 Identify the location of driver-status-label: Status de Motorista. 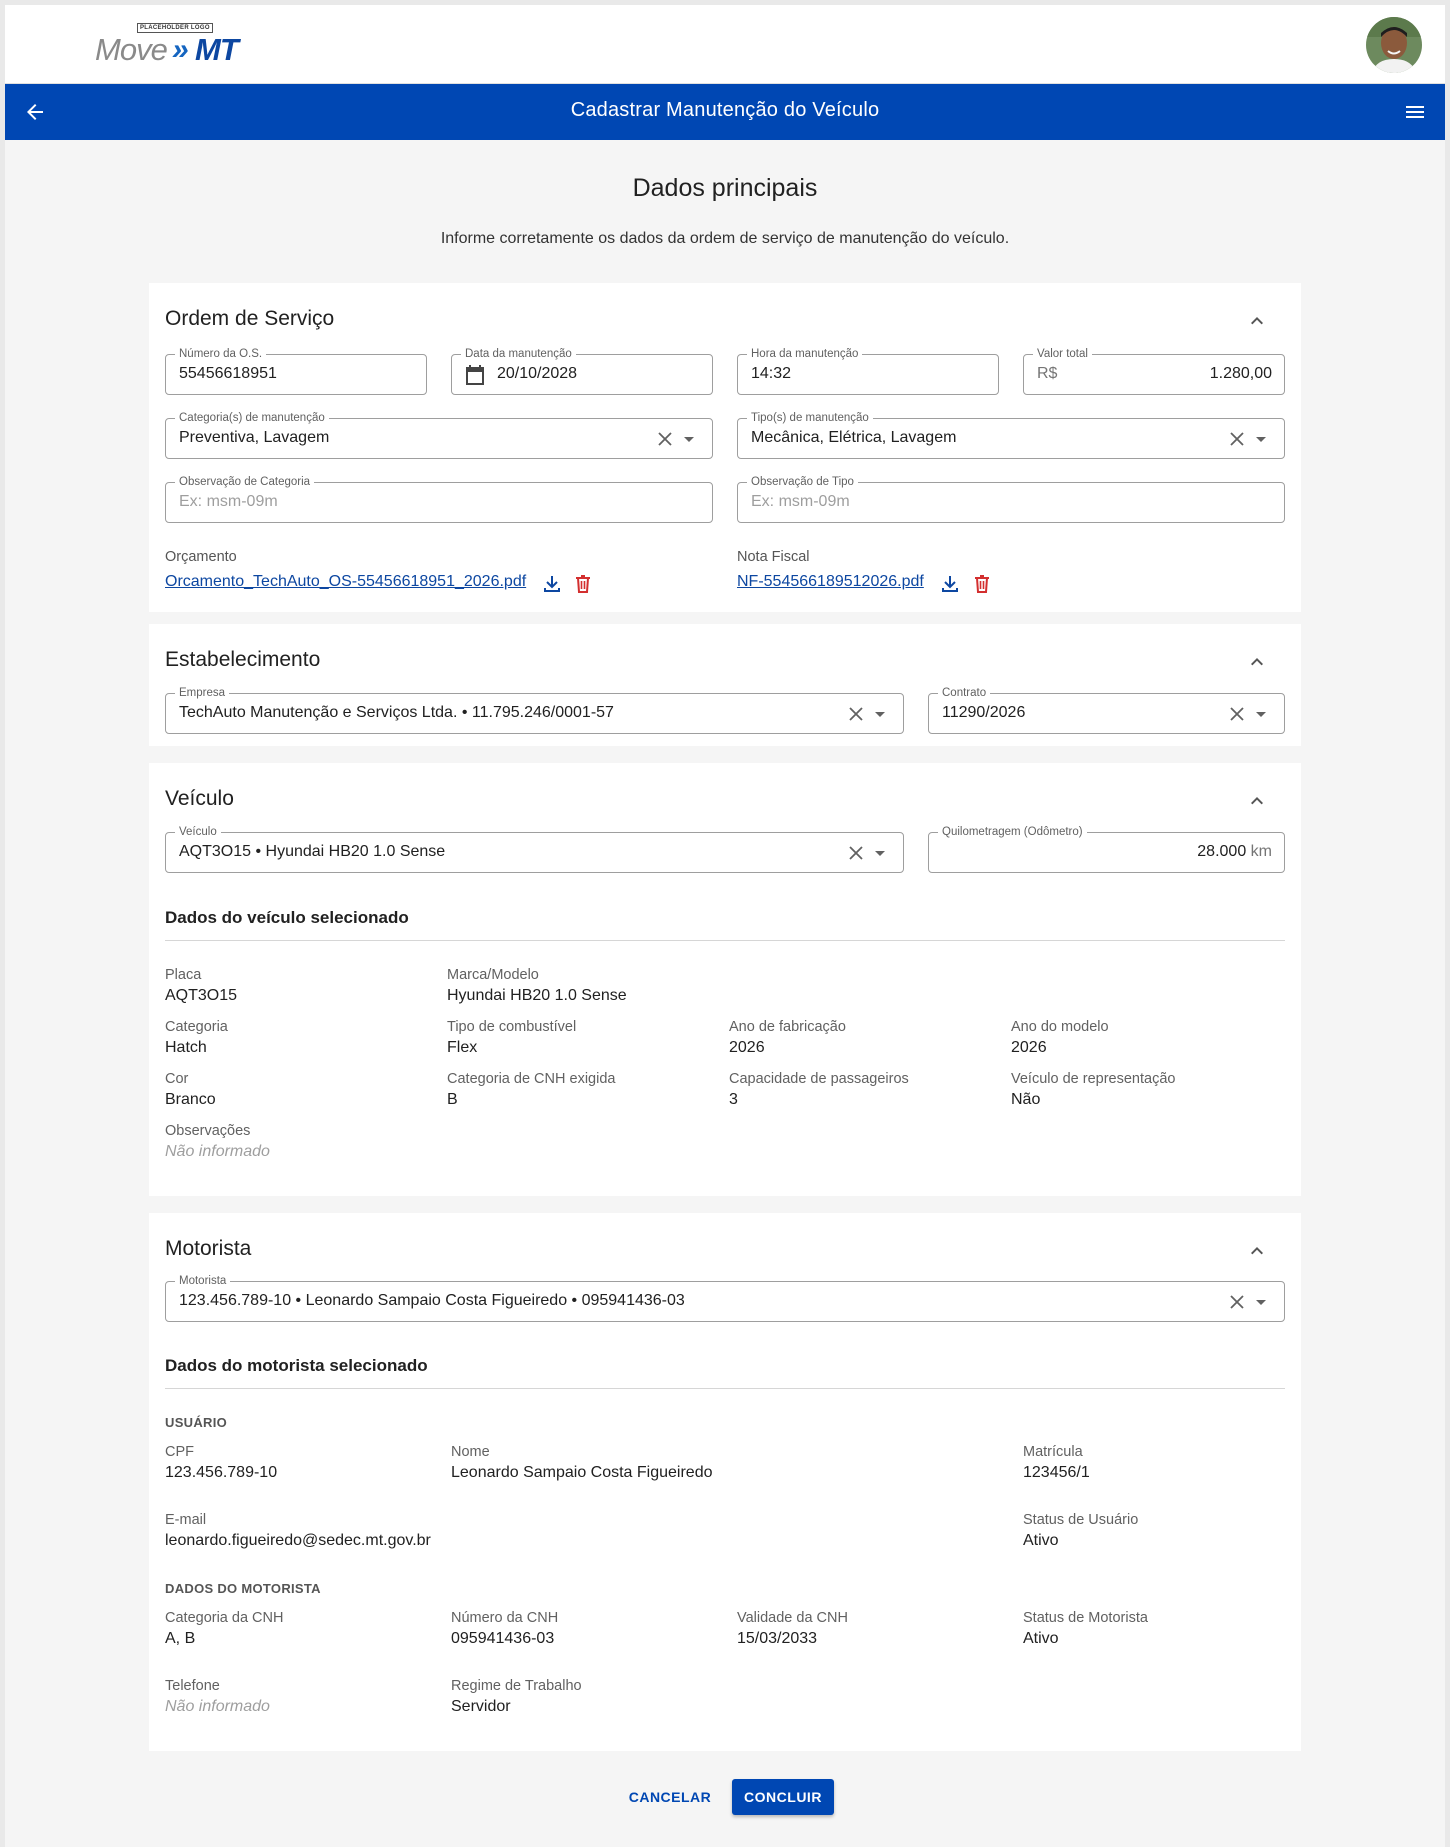
(1085, 1618).